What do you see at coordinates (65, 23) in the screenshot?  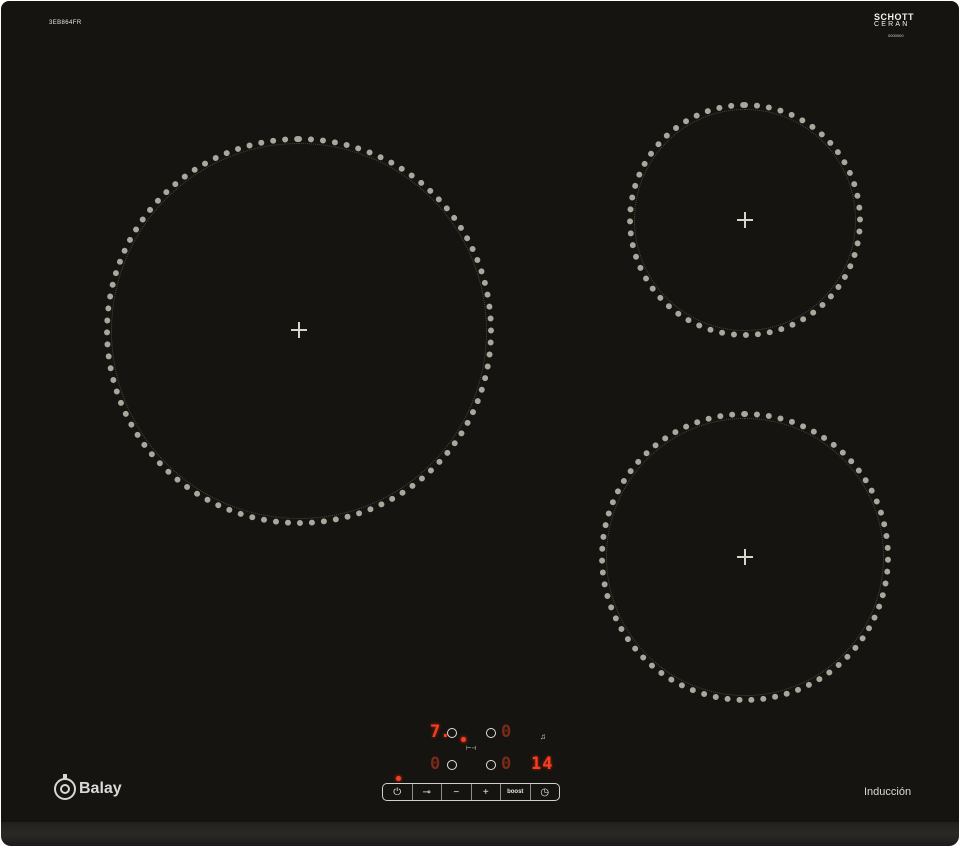 I see `model-code: 3EB864FR` at bounding box center [65, 23].